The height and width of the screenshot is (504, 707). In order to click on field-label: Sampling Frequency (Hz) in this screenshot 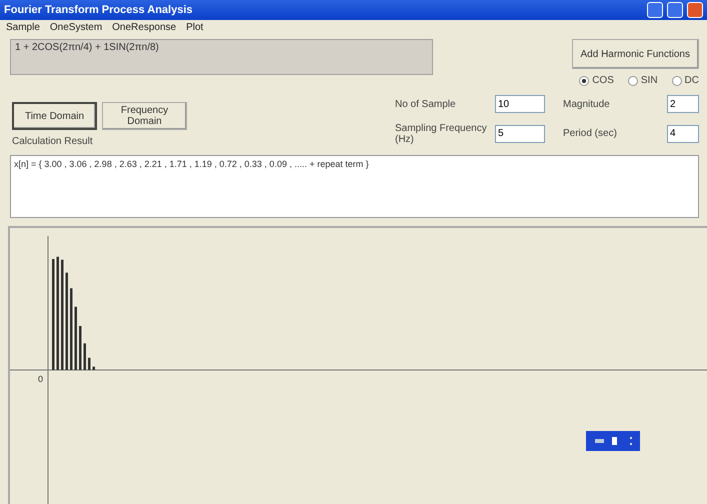, I will do `click(441, 133)`.